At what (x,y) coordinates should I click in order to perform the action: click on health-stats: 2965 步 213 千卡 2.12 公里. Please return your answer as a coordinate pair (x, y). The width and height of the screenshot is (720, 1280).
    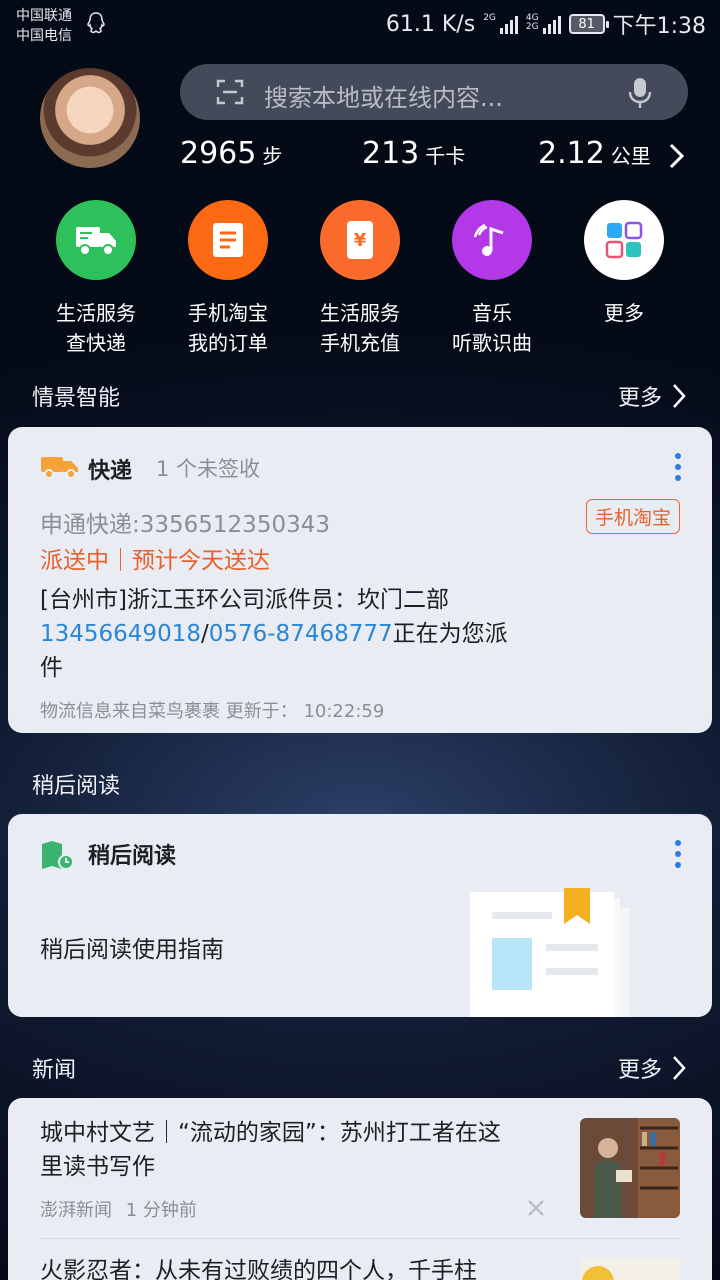
    Looking at the image, I should click on (435, 158).